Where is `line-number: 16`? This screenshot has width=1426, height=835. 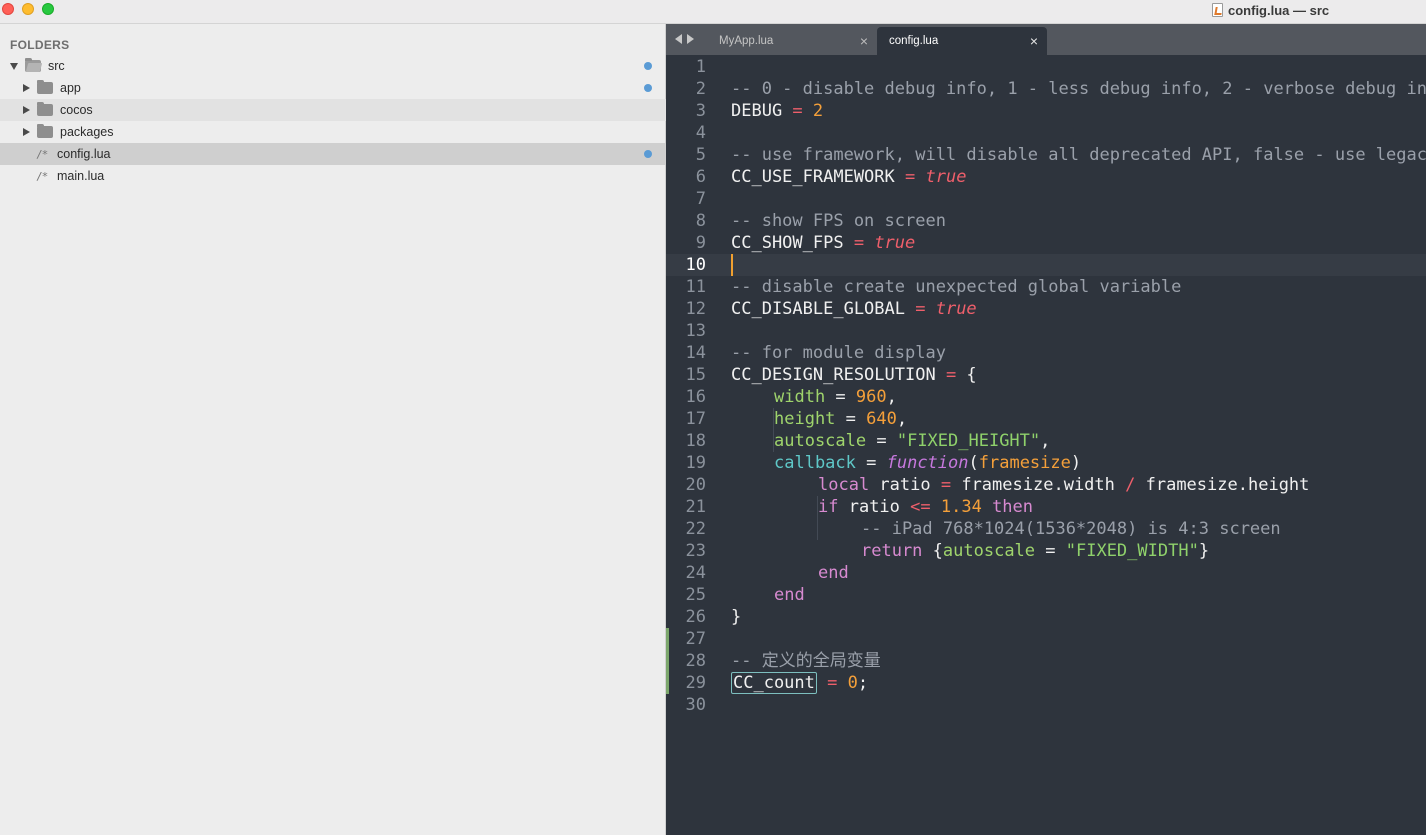
line-number: 16 is located at coordinates (695, 397).